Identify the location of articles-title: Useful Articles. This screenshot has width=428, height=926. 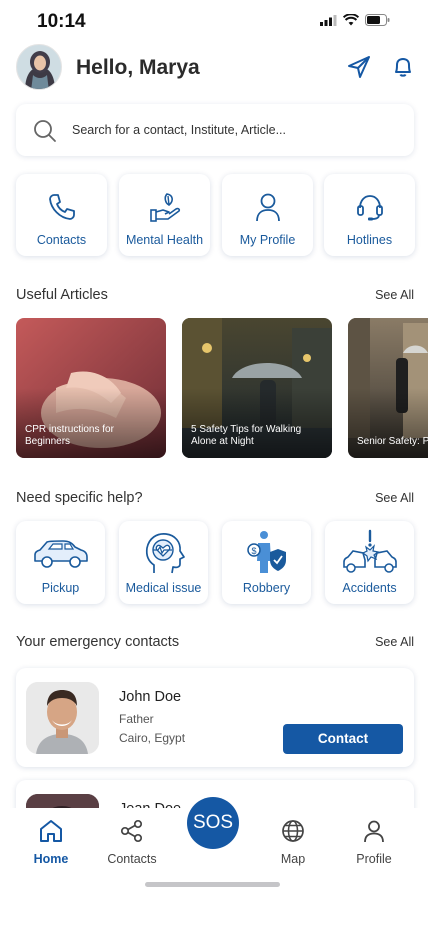
(62, 295).